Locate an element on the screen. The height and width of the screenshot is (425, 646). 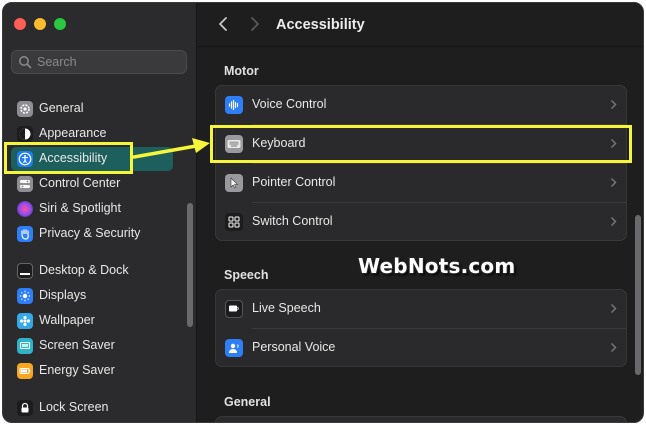
sidebar-item-label: General is located at coordinates (61, 108).